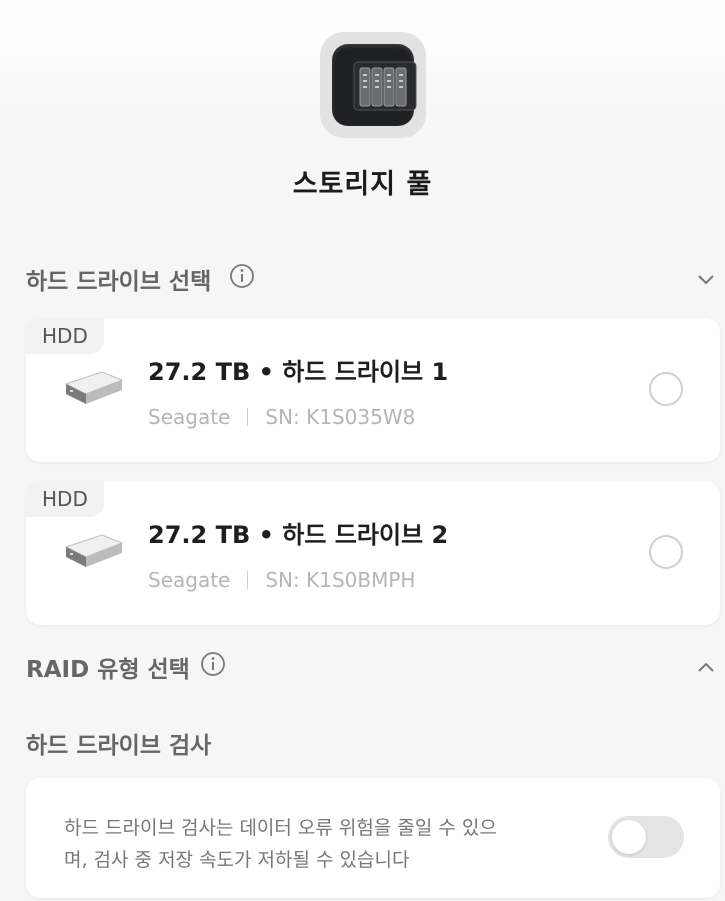 The height and width of the screenshot is (901, 725). I want to click on chevron-down-icon, so click(706, 281).